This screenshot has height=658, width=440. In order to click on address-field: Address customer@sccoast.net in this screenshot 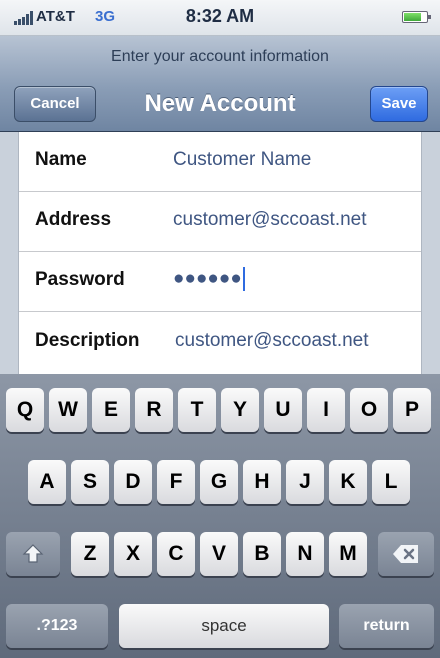, I will do `click(220, 222)`.